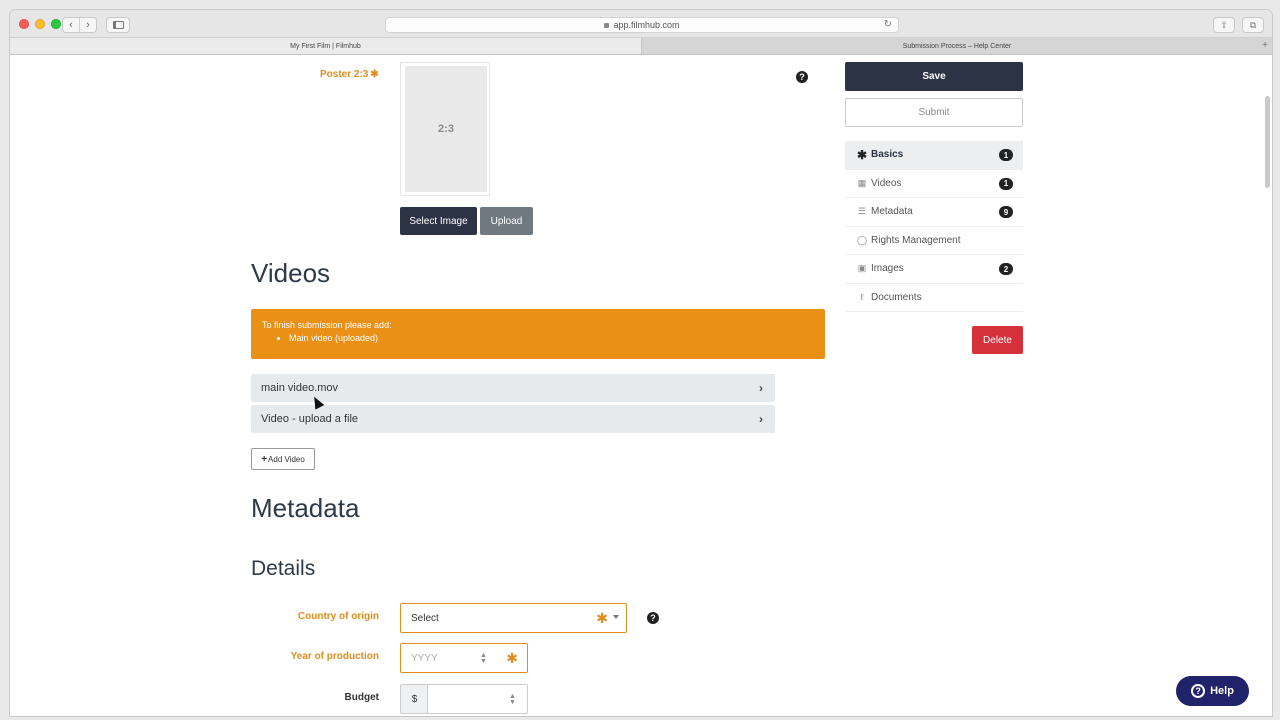  Describe the element at coordinates (1006, 212) in the screenshot. I see `count-badge: 9` at that location.